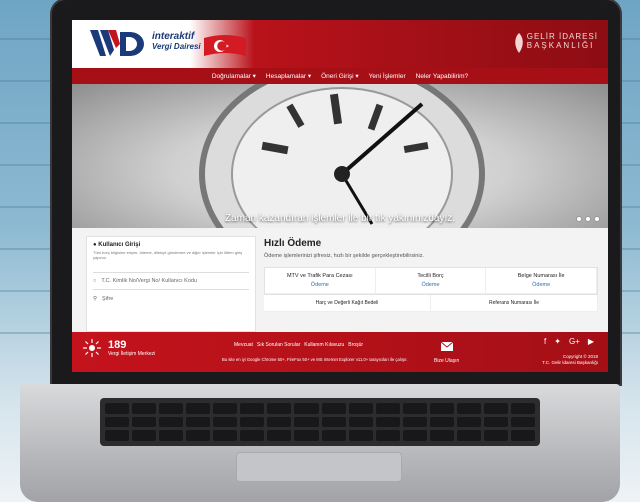 This screenshot has height=502, width=640. I want to click on payment-option-name: Belge Numarası İle, so click(541, 276).